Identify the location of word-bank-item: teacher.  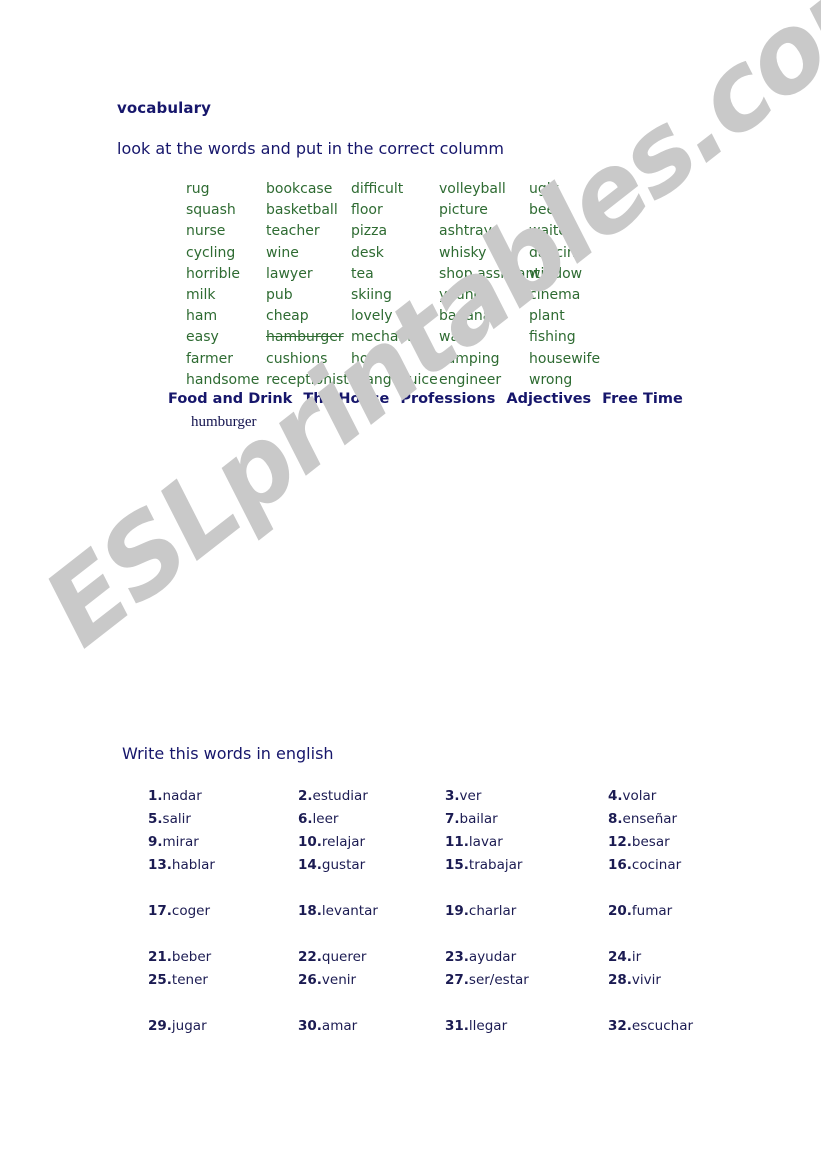
(308, 231).